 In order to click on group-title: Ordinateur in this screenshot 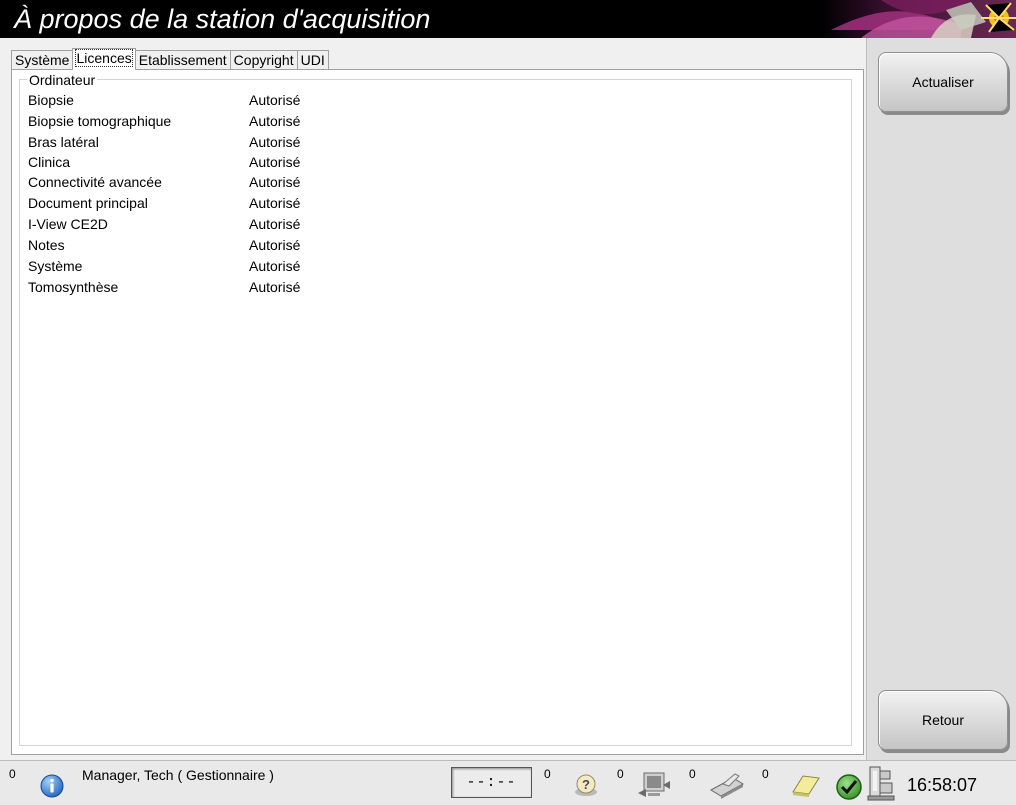, I will do `click(62, 80)`.